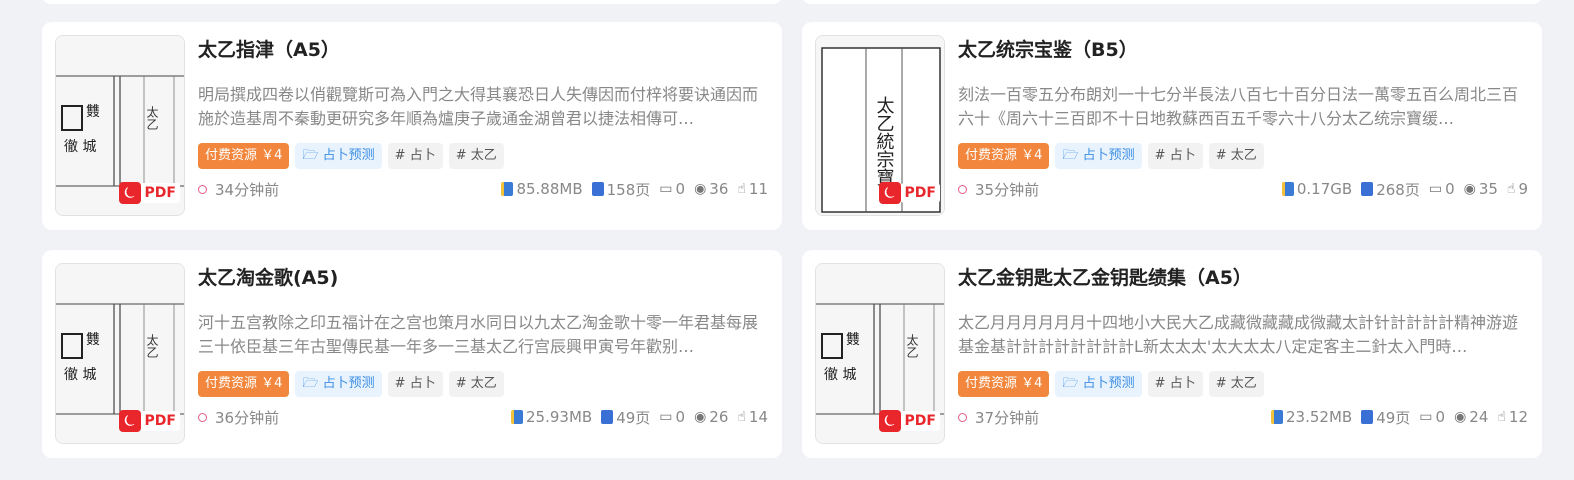 The width and height of the screenshot is (1574, 480). I want to click on resource-stats: 85.88MB 158页 ▭ 0 ◉ 36 ☝ 11, so click(634, 189).